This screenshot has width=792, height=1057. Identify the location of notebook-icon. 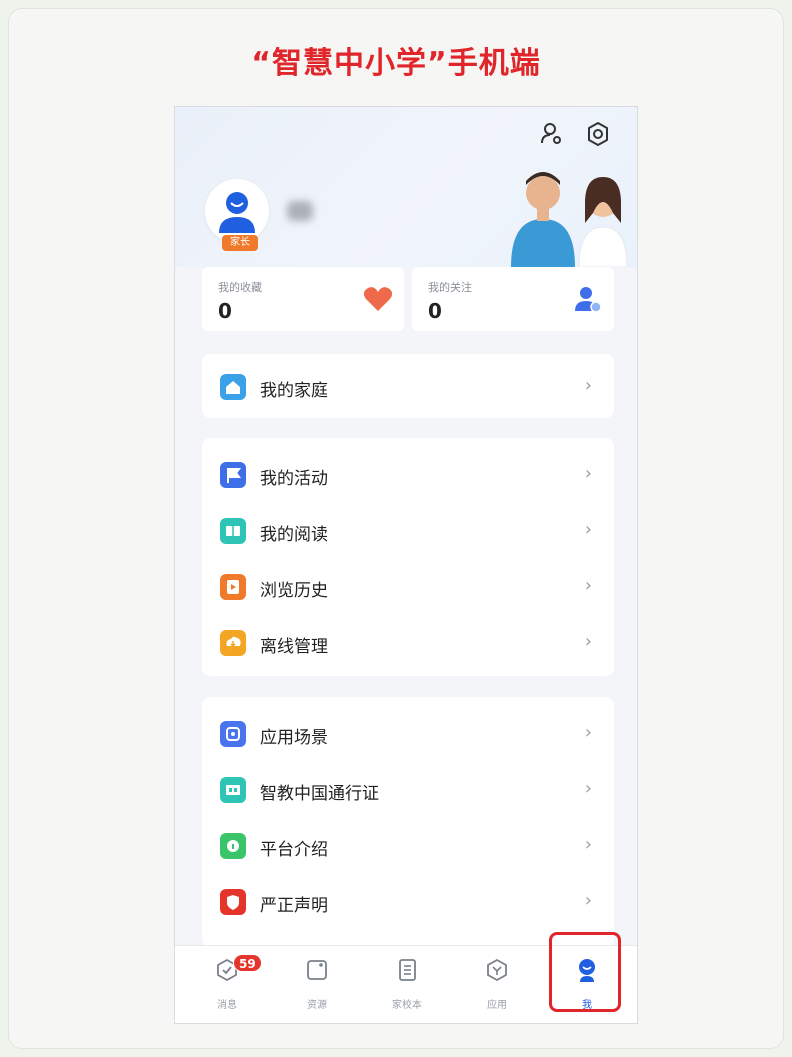
(407, 970).